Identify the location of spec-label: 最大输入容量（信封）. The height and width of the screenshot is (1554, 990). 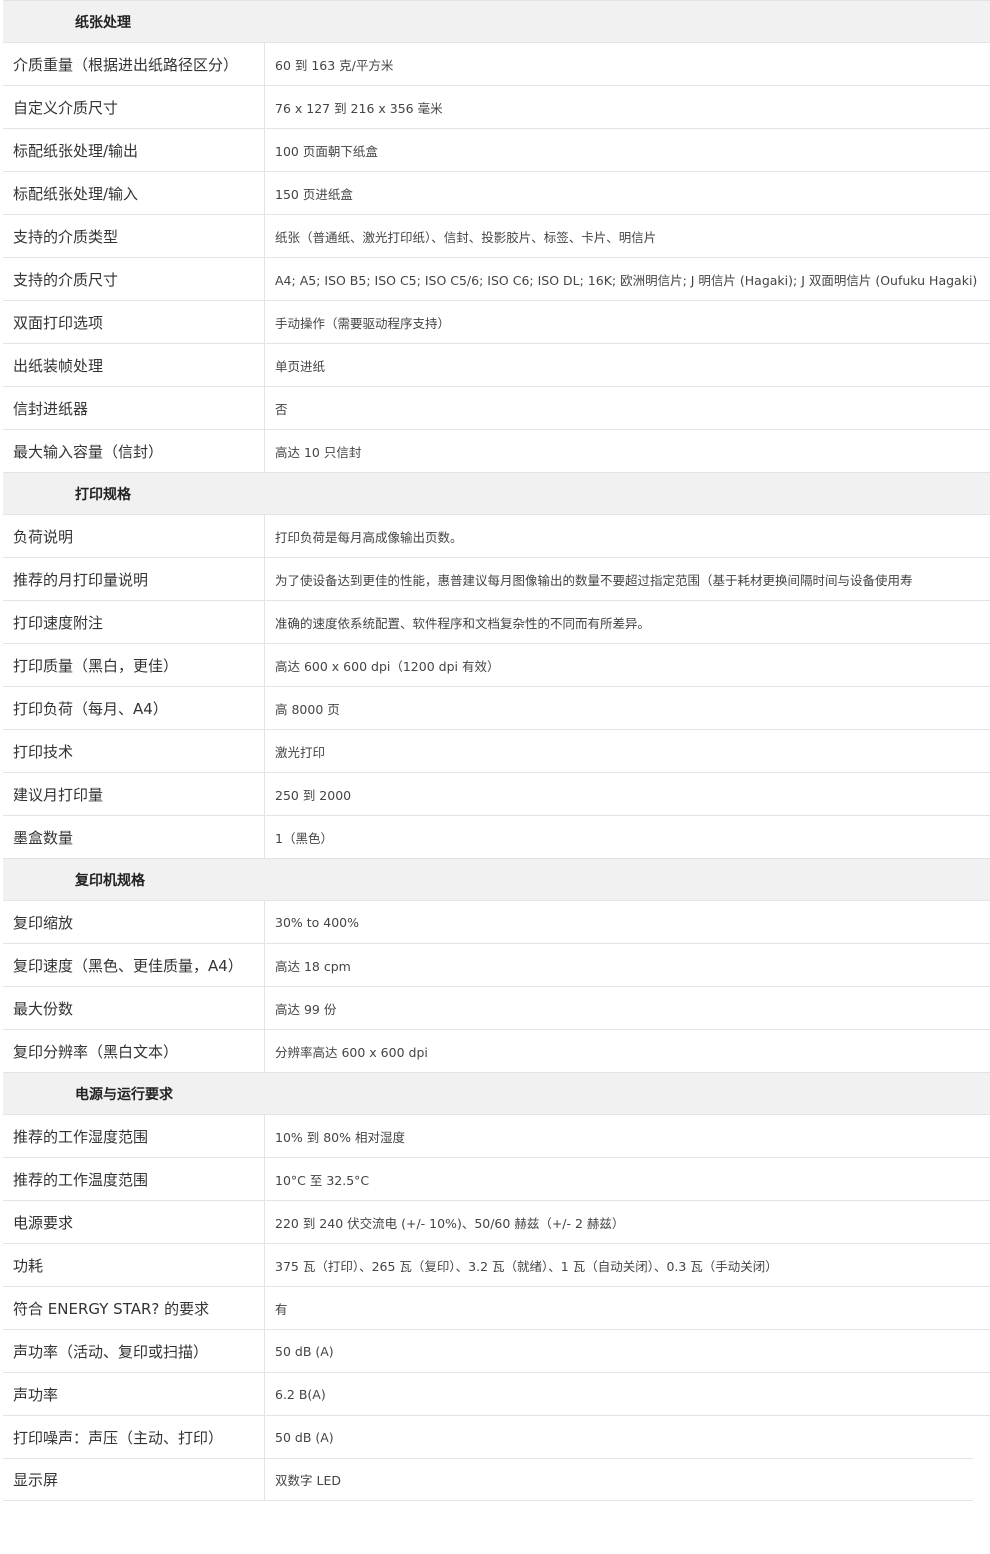
(134, 451).